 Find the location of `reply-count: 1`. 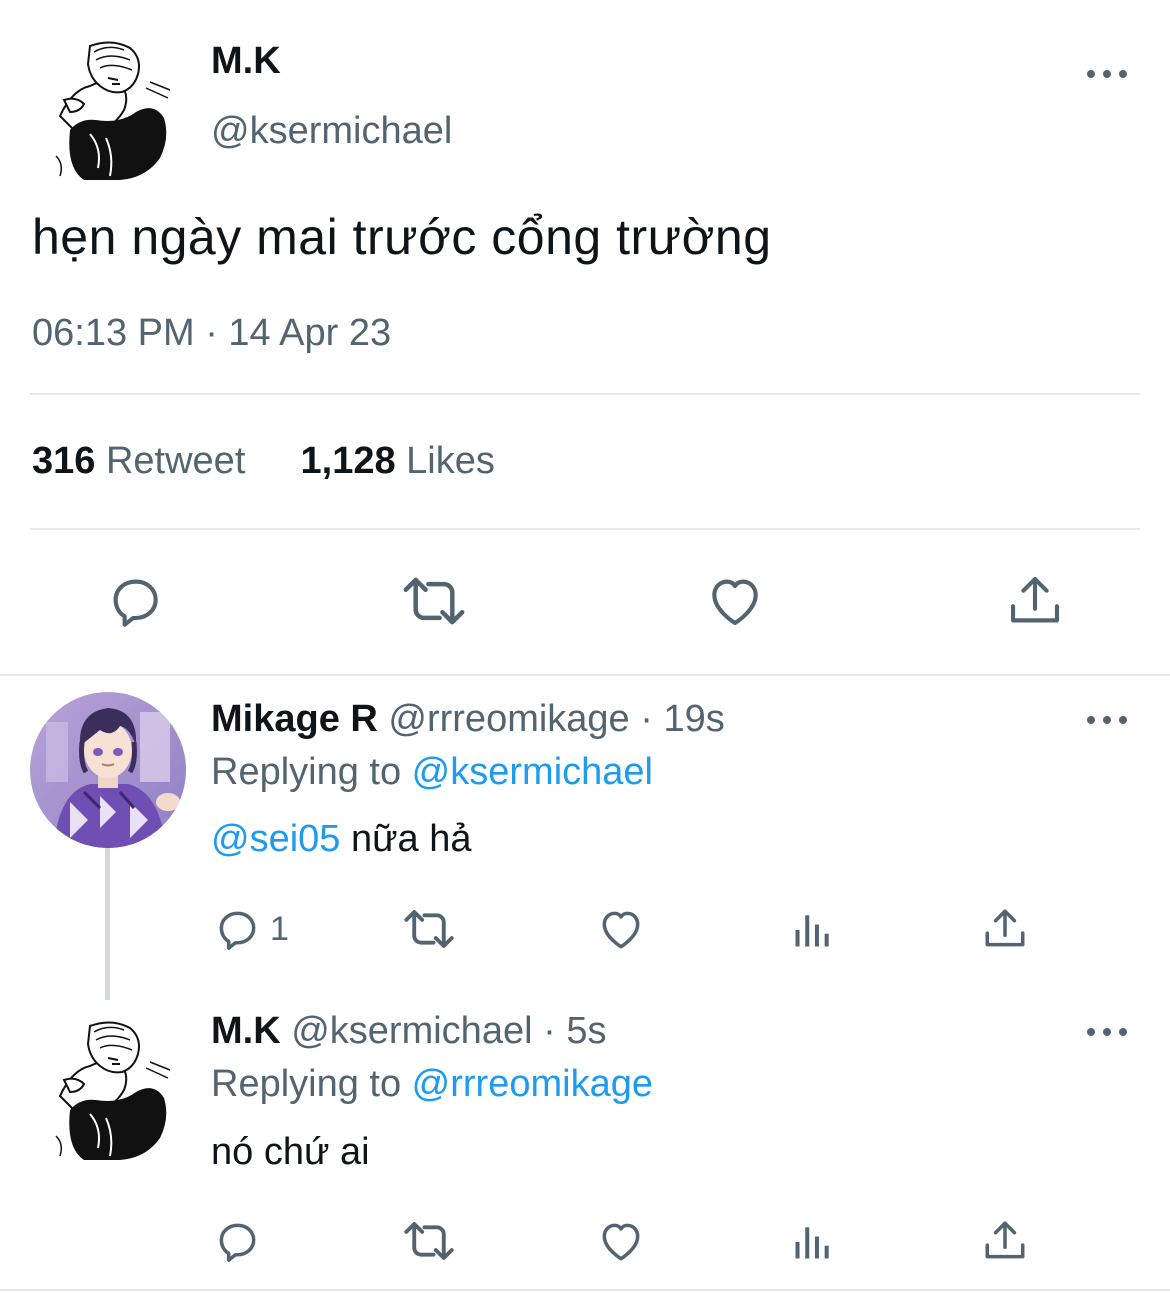

reply-count: 1 is located at coordinates (279, 928).